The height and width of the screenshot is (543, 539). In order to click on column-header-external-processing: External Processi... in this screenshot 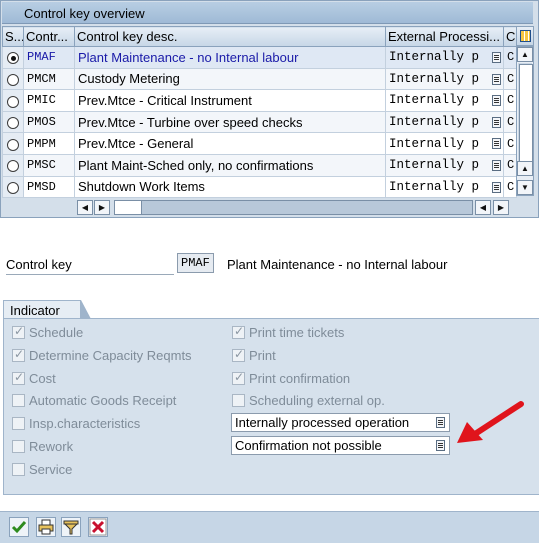, I will do `click(444, 36)`.